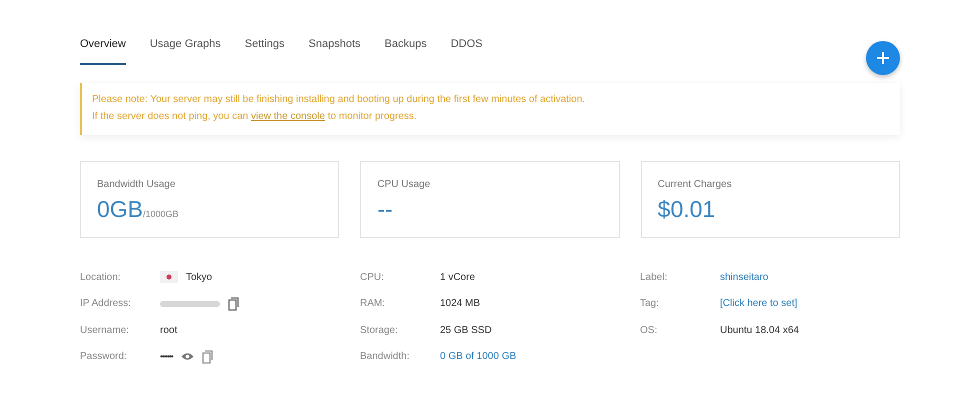 This screenshot has width=976, height=403. I want to click on card-title: CPU Usage, so click(404, 184).